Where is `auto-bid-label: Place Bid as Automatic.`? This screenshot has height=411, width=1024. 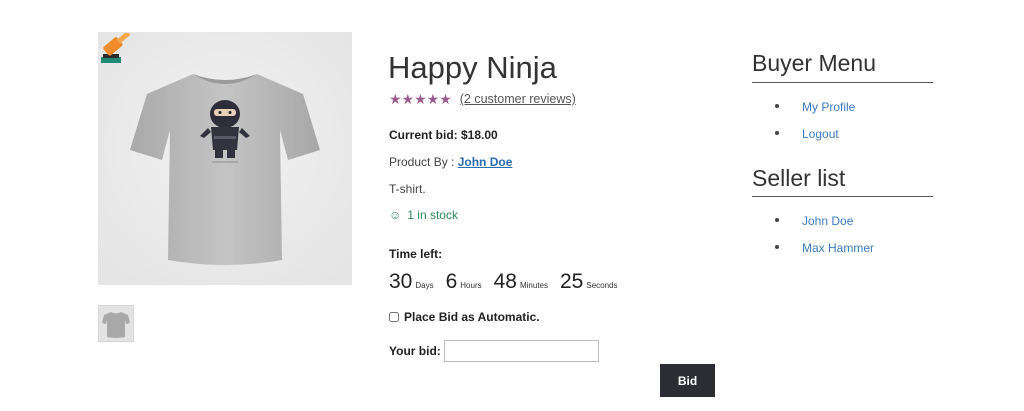 auto-bid-label: Place Bid as Automatic. is located at coordinates (472, 317).